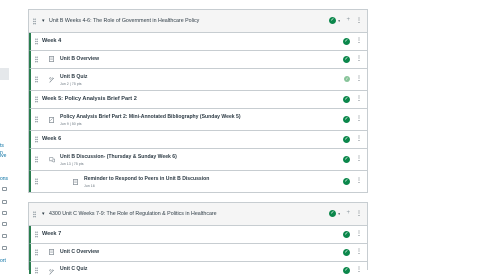 The width and height of the screenshot is (478, 275). Describe the element at coordinates (4, 134) in the screenshot. I see `course-nav-edge: ts n ive ons ort` at that location.